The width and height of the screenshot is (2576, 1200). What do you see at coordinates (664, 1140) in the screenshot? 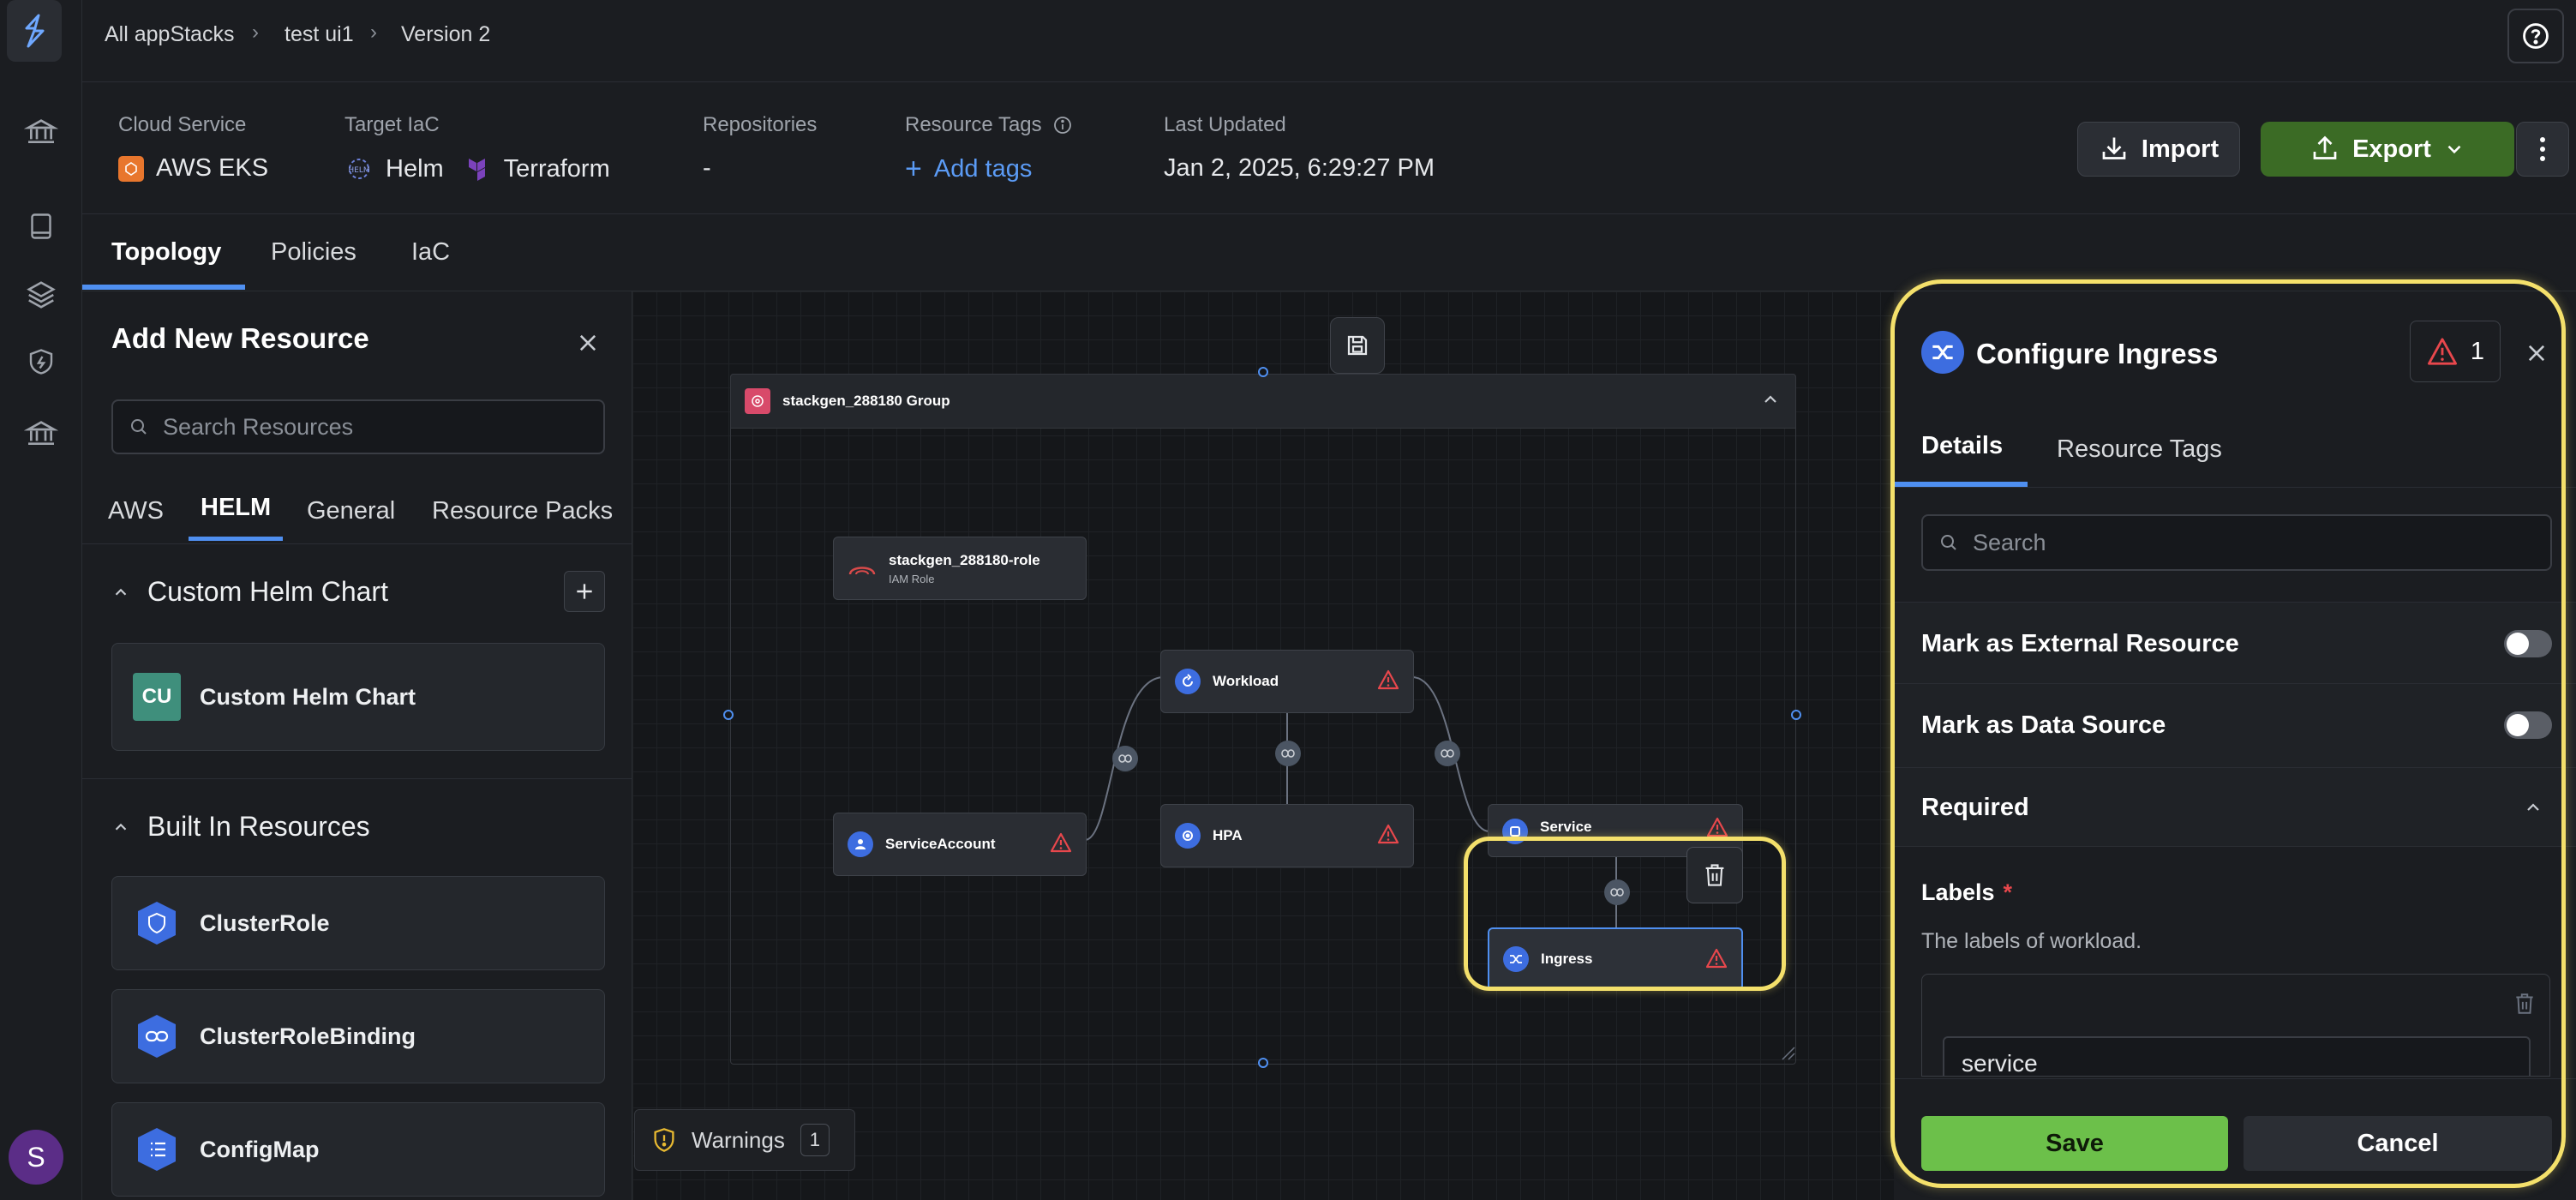
I see `shield-warning-icon` at bounding box center [664, 1140].